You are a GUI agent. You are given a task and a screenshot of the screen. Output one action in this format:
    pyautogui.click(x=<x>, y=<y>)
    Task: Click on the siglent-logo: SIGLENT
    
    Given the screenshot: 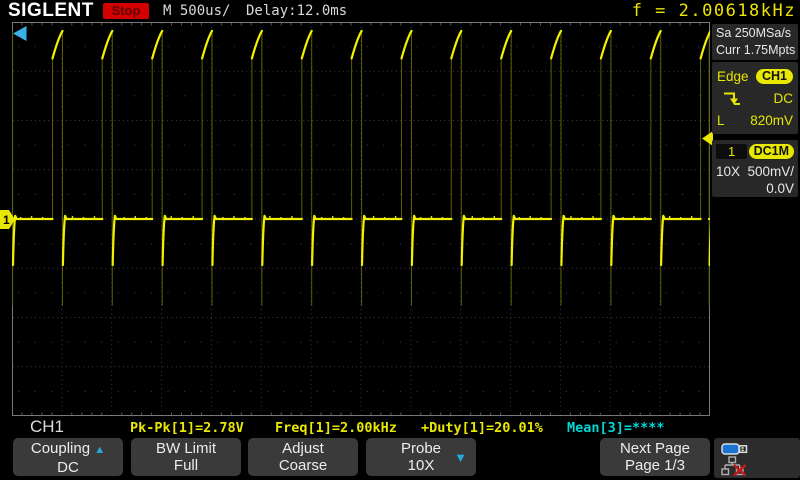 What is the action you would take?
    pyautogui.click(x=51, y=10)
    